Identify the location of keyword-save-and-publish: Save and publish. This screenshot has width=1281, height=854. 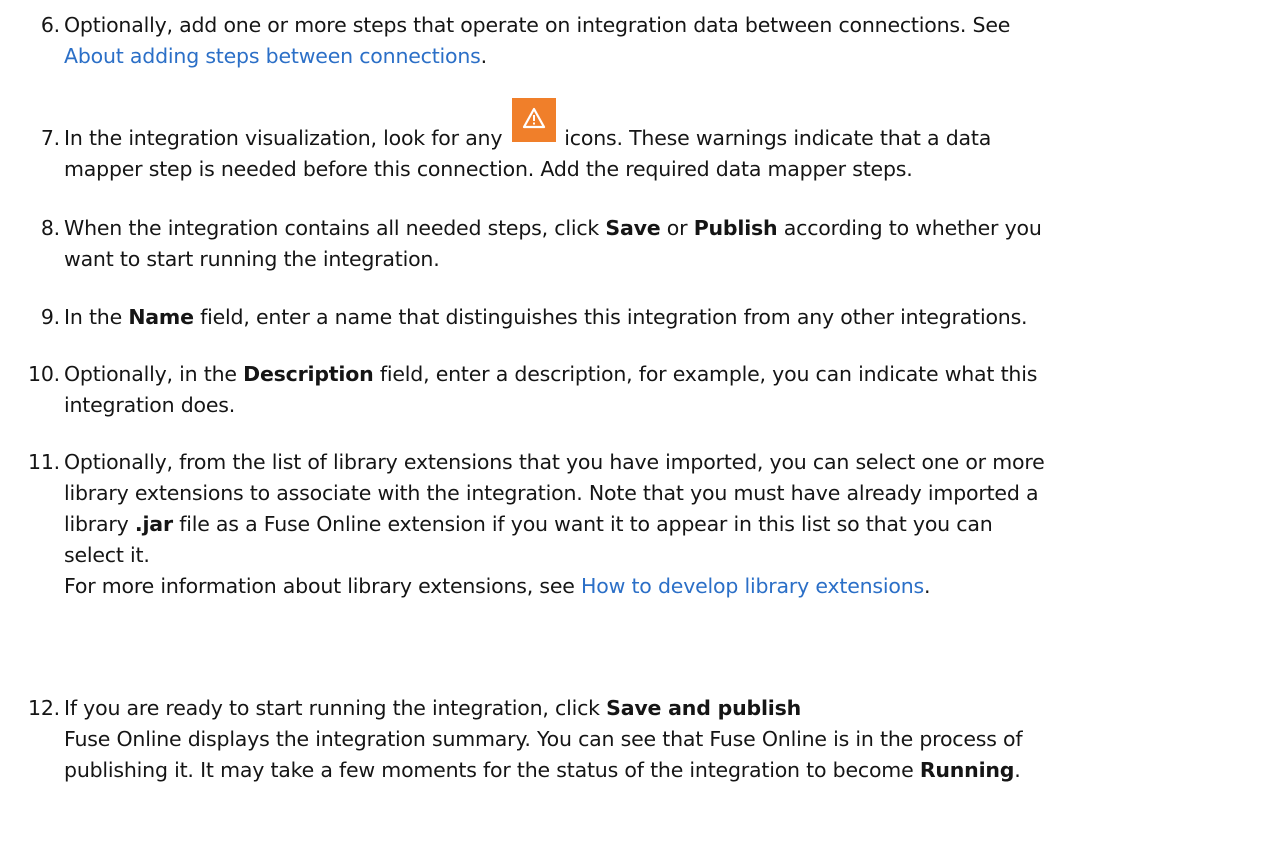
(704, 708).